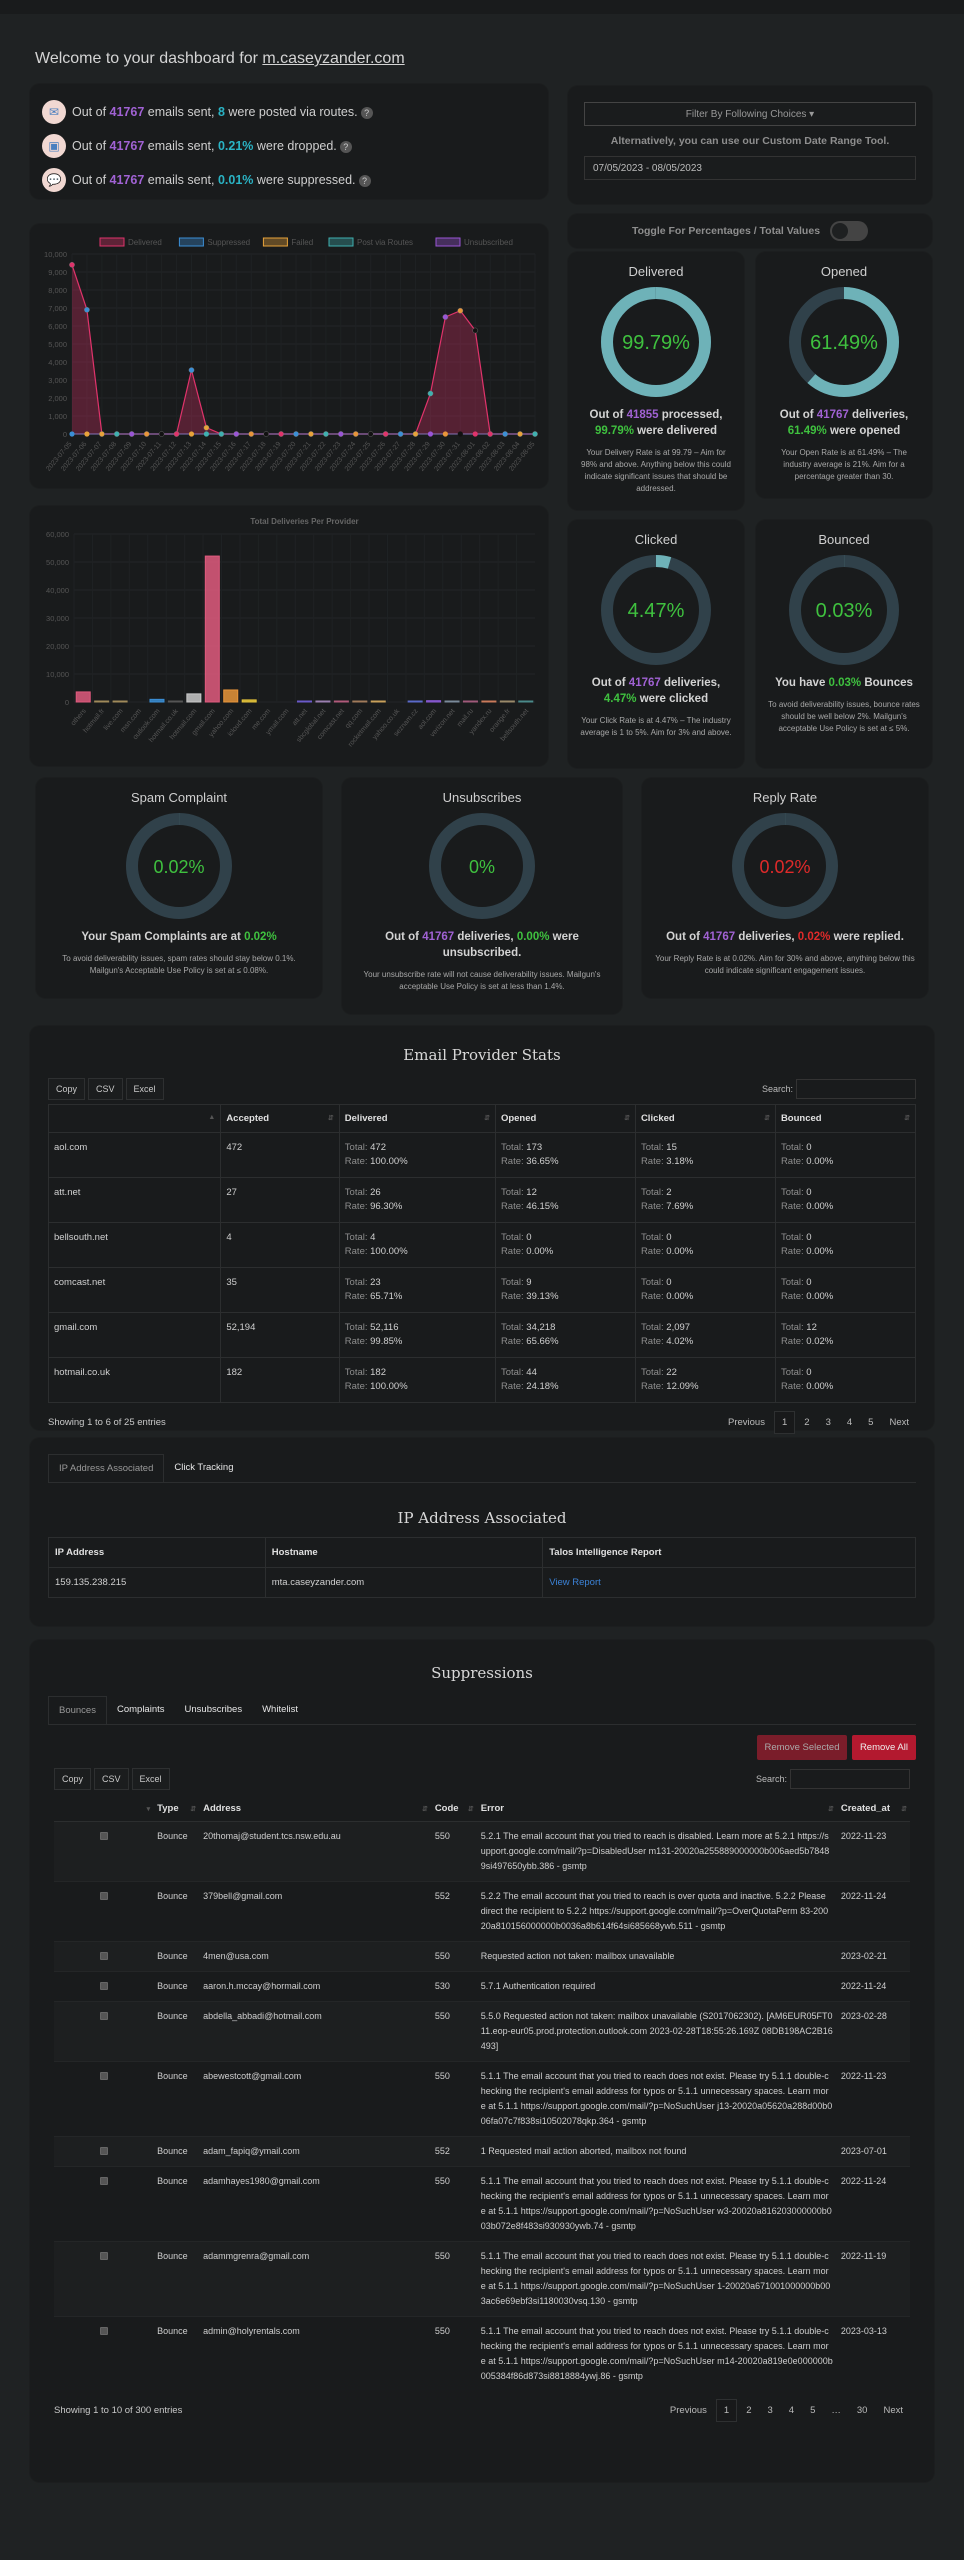 The width and height of the screenshot is (964, 2560). Describe the element at coordinates (809, 1192) in the screenshot. I see `total-value: 0` at that location.